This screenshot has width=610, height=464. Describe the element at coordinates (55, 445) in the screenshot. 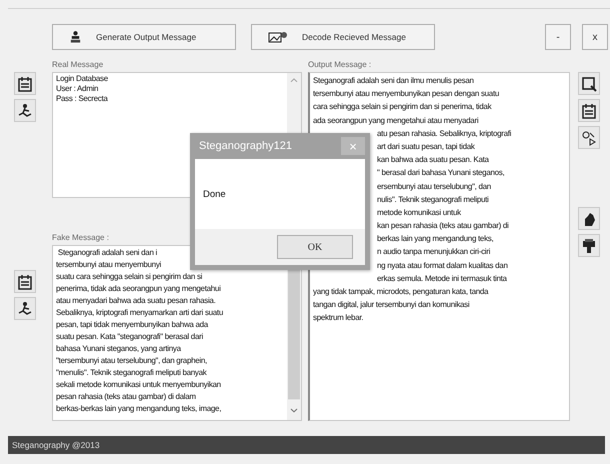

I see `status-text: Steganography @2013` at that location.